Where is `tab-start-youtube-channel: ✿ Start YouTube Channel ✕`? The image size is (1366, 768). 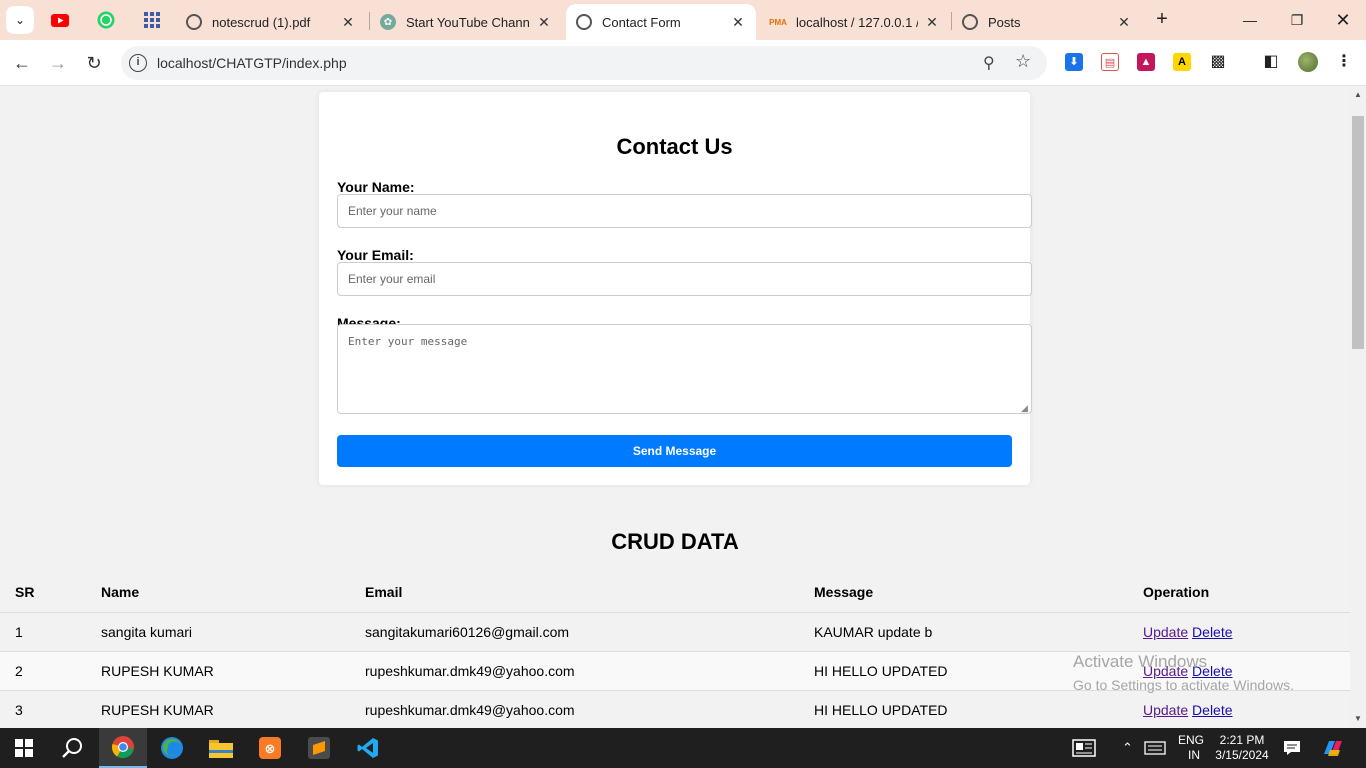 tab-start-youtube-channel: ✿ Start YouTube Channel ✕ is located at coordinates (466, 22).